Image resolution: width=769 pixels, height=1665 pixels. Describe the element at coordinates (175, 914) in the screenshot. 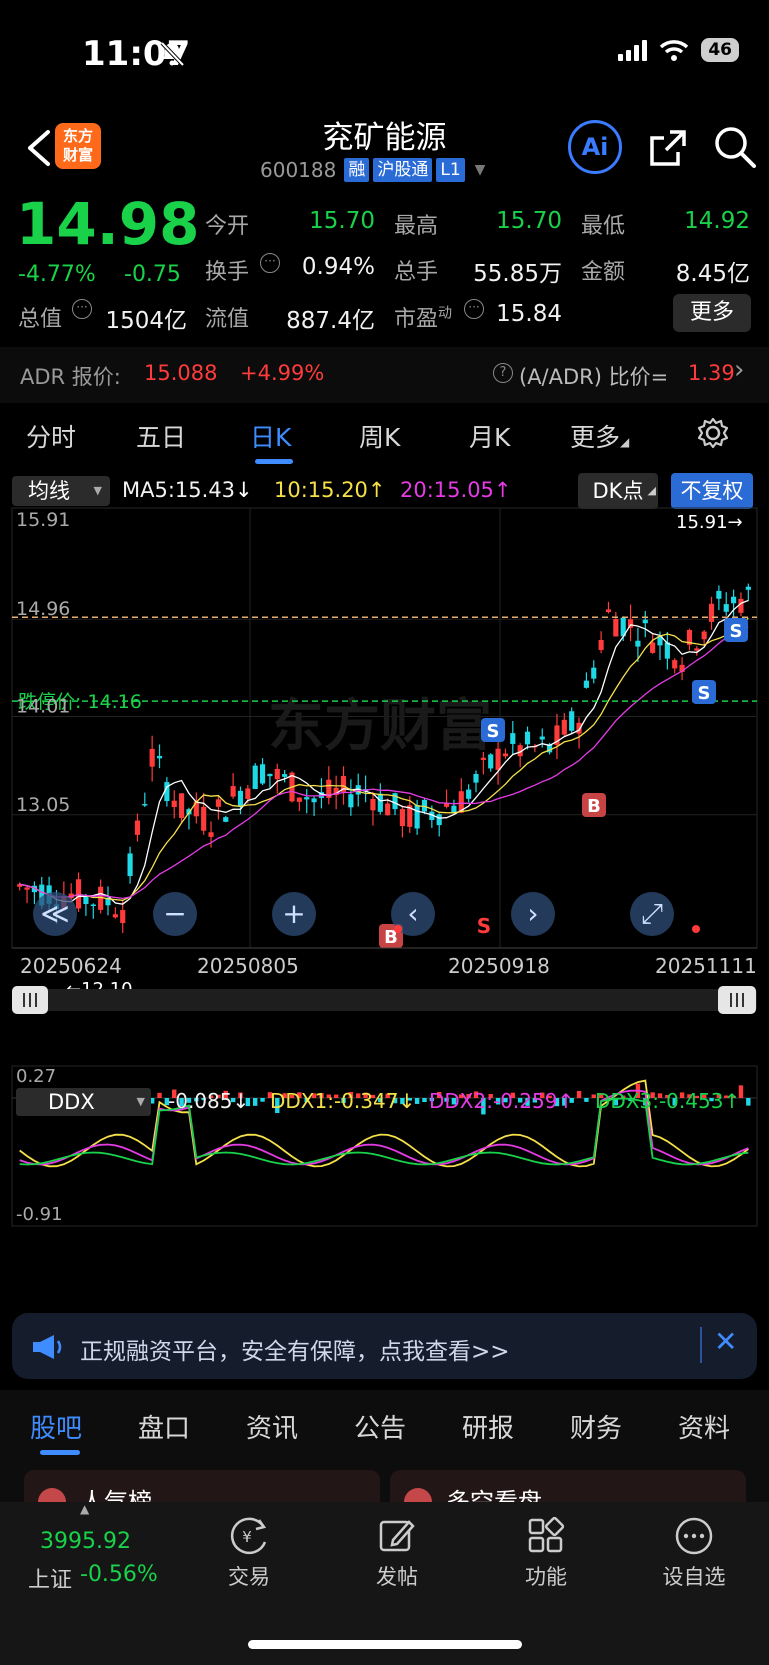

I see `zoom-out-button: −` at that location.